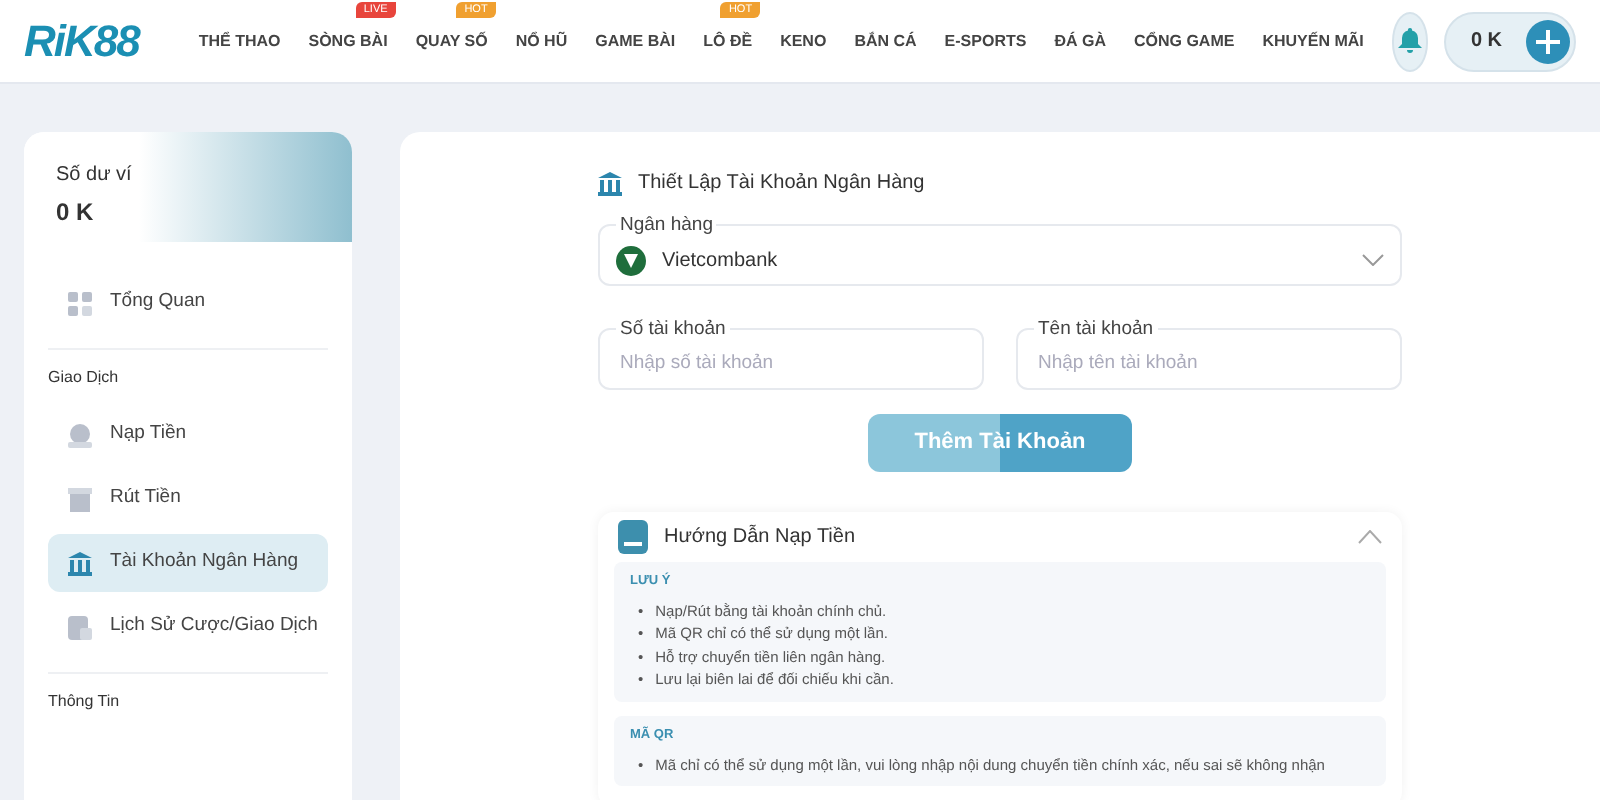  What do you see at coordinates (635, 41) in the screenshot?
I see `nav-link: GAME BÀI` at bounding box center [635, 41].